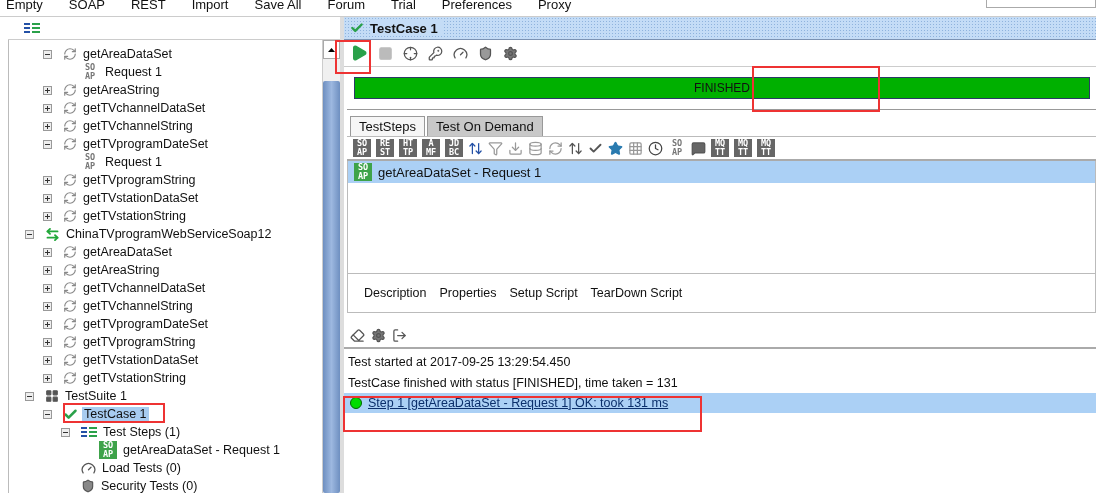 Image resolution: width=1096 pixels, height=493 pixels. I want to click on download-icon, so click(515, 148).